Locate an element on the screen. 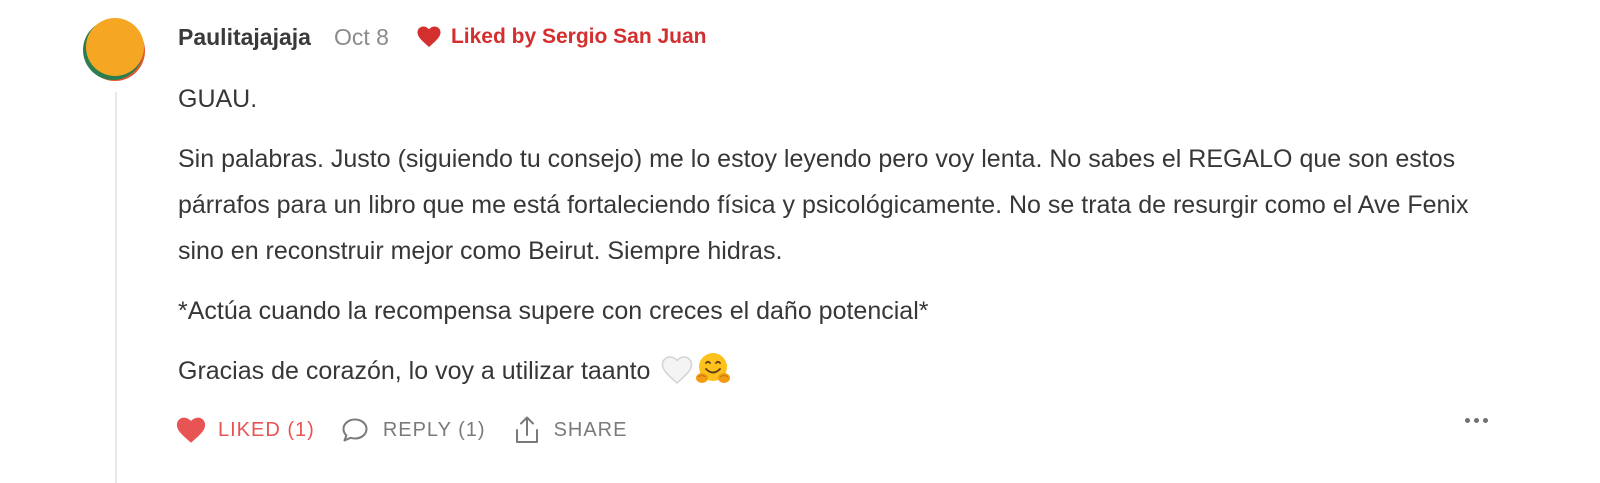  heart-filled-icon is located at coordinates (191, 430).